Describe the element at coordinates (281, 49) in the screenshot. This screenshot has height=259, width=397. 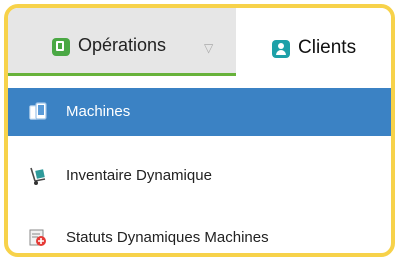
I see `user-icon` at that location.